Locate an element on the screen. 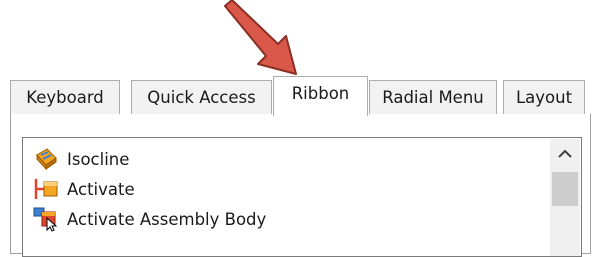  list-item: Activate Assembly Body is located at coordinates (149, 219).